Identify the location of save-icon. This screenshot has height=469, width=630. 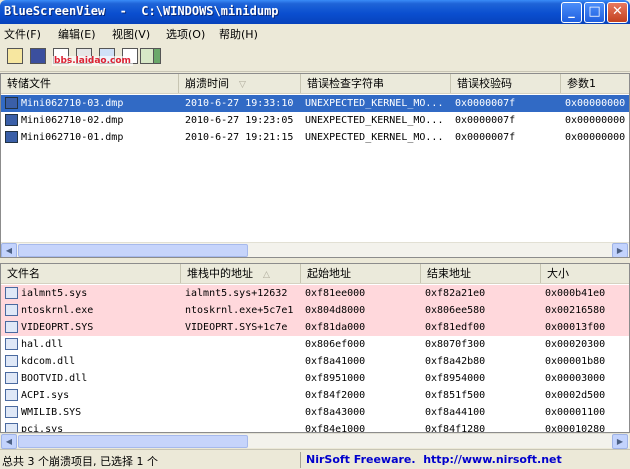
(38, 56).